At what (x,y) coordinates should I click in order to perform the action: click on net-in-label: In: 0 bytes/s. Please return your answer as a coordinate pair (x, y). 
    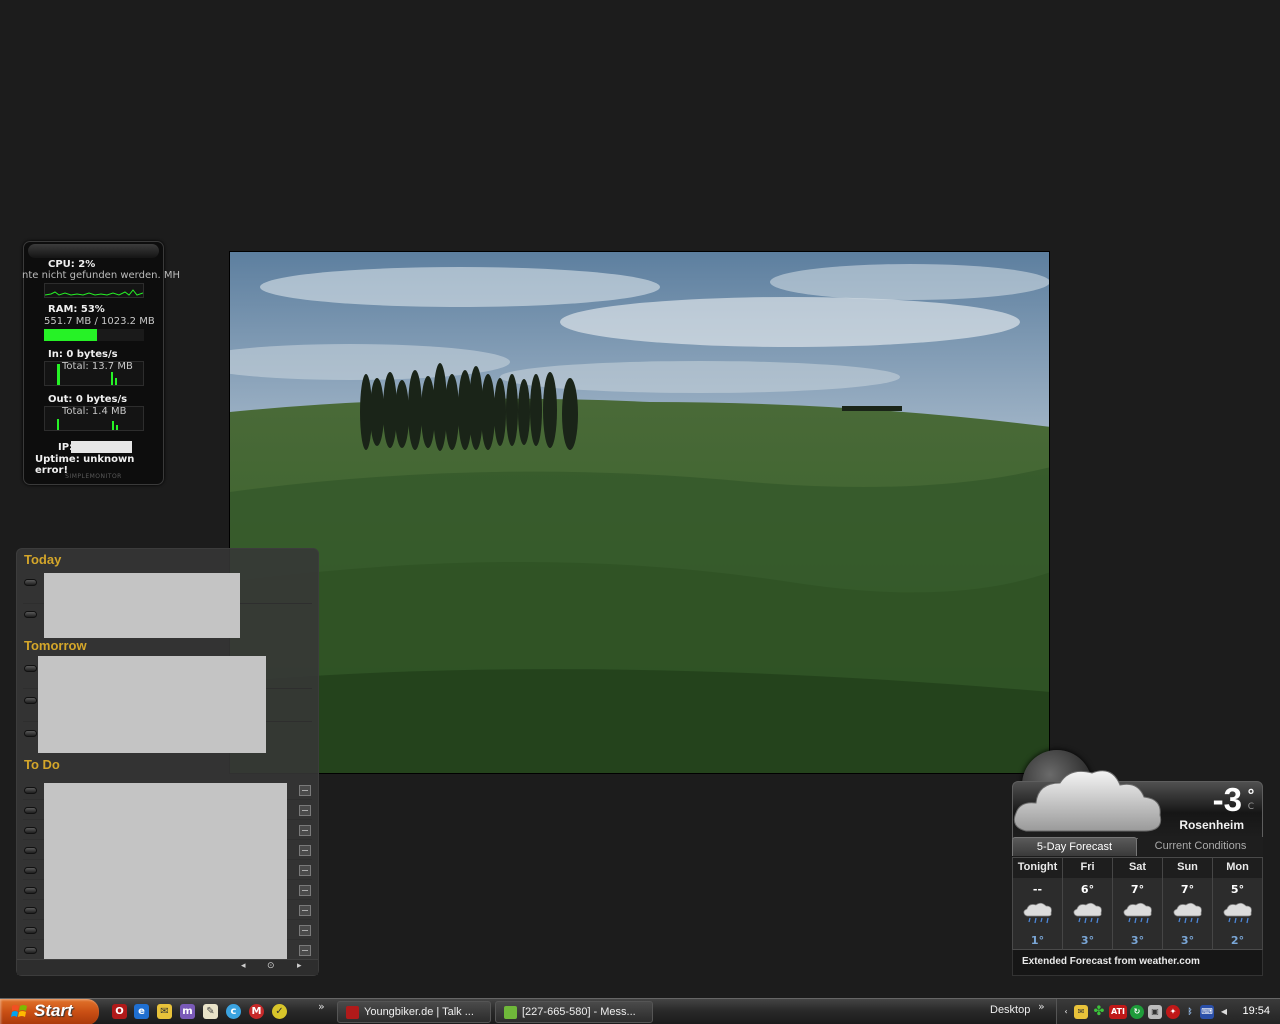
    Looking at the image, I should click on (83, 354).